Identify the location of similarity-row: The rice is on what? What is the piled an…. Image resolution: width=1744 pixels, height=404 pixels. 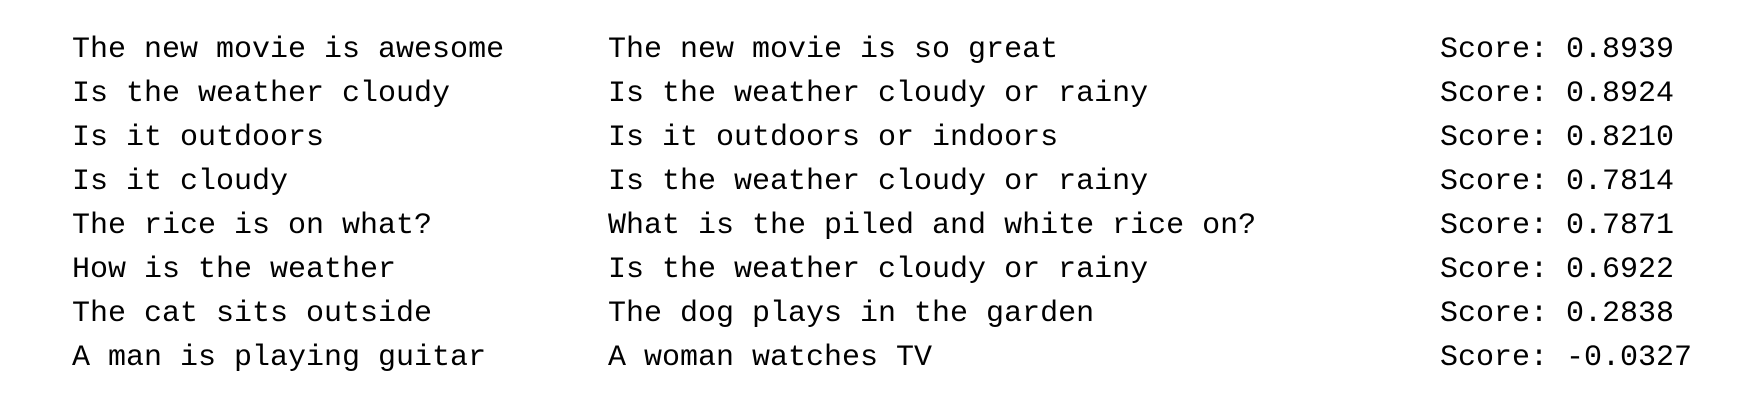
(892, 226).